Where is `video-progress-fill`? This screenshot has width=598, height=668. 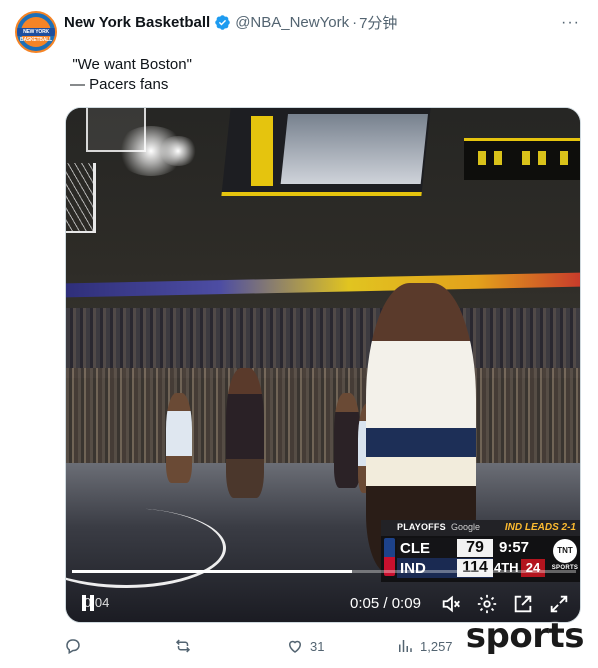
video-progress-fill is located at coordinates (212, 571).